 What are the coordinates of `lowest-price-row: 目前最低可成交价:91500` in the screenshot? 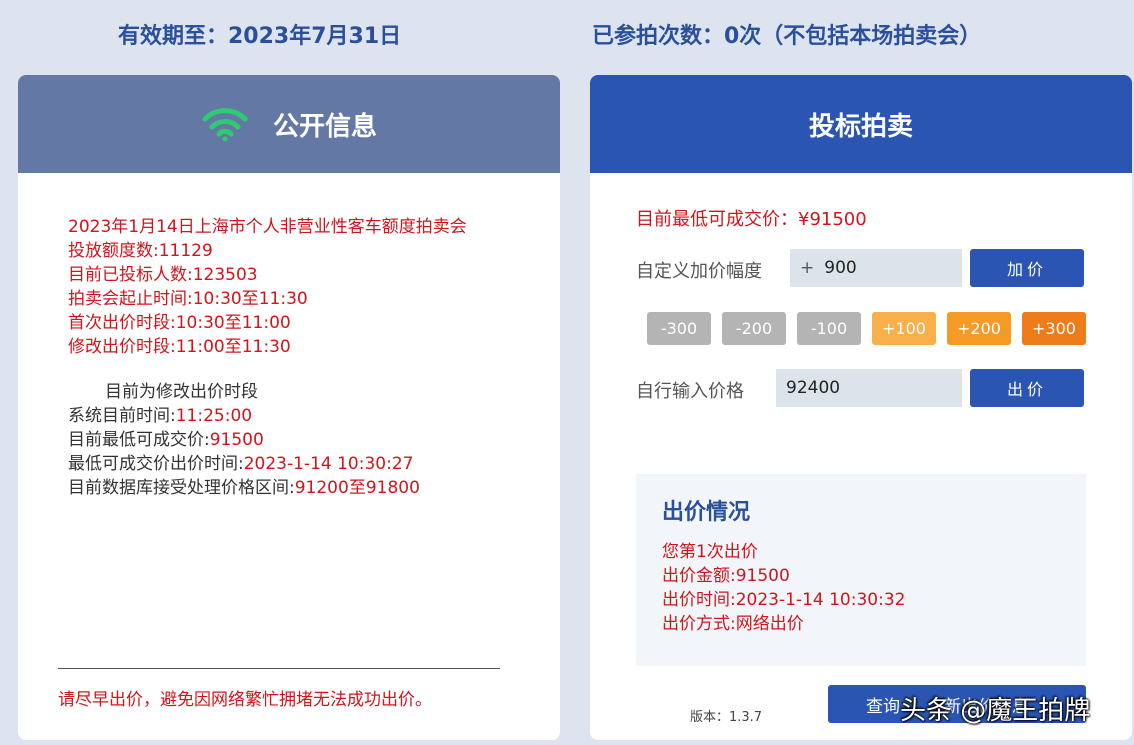 It's located at (244, 440).